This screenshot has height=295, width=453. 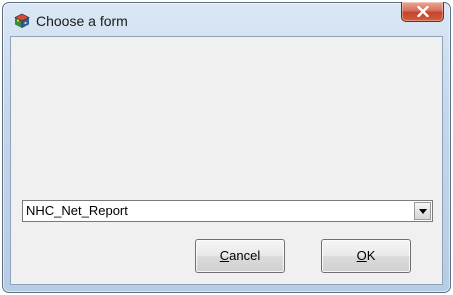 I want to click on close-button, so click(x=422, y=12).